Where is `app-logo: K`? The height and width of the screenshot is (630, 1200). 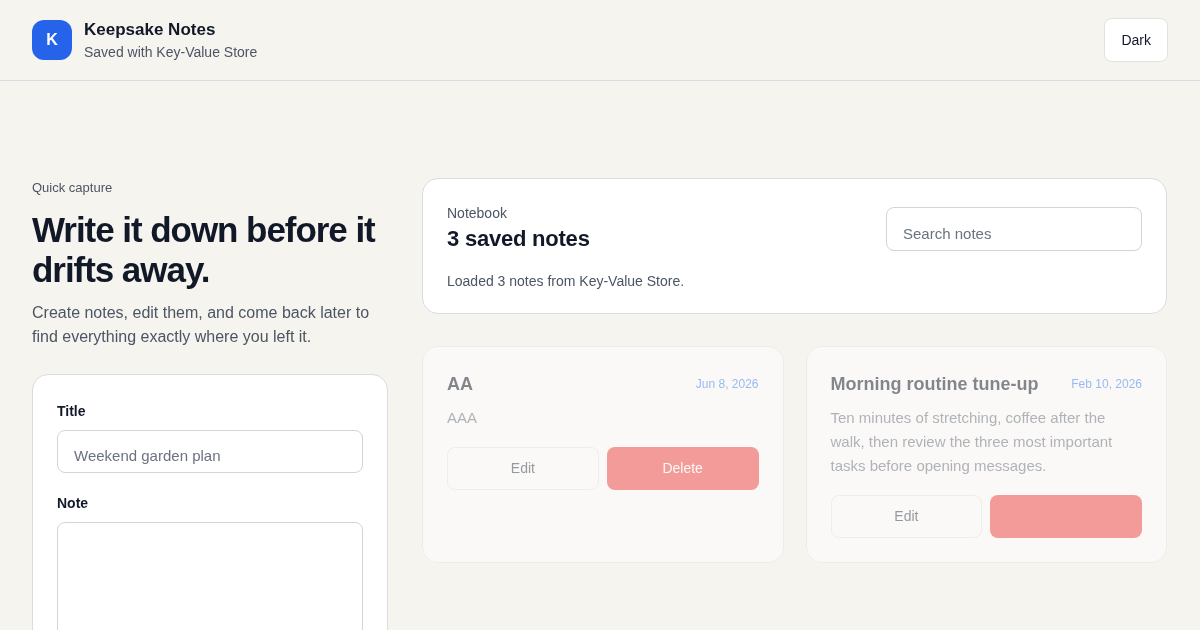 app-logo: K is located at coordinates (52, 40).